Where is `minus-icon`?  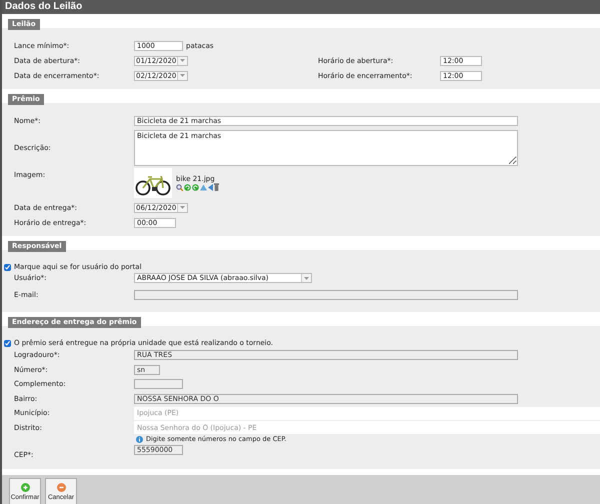
minus-icon is located at coordinates (61, 487).